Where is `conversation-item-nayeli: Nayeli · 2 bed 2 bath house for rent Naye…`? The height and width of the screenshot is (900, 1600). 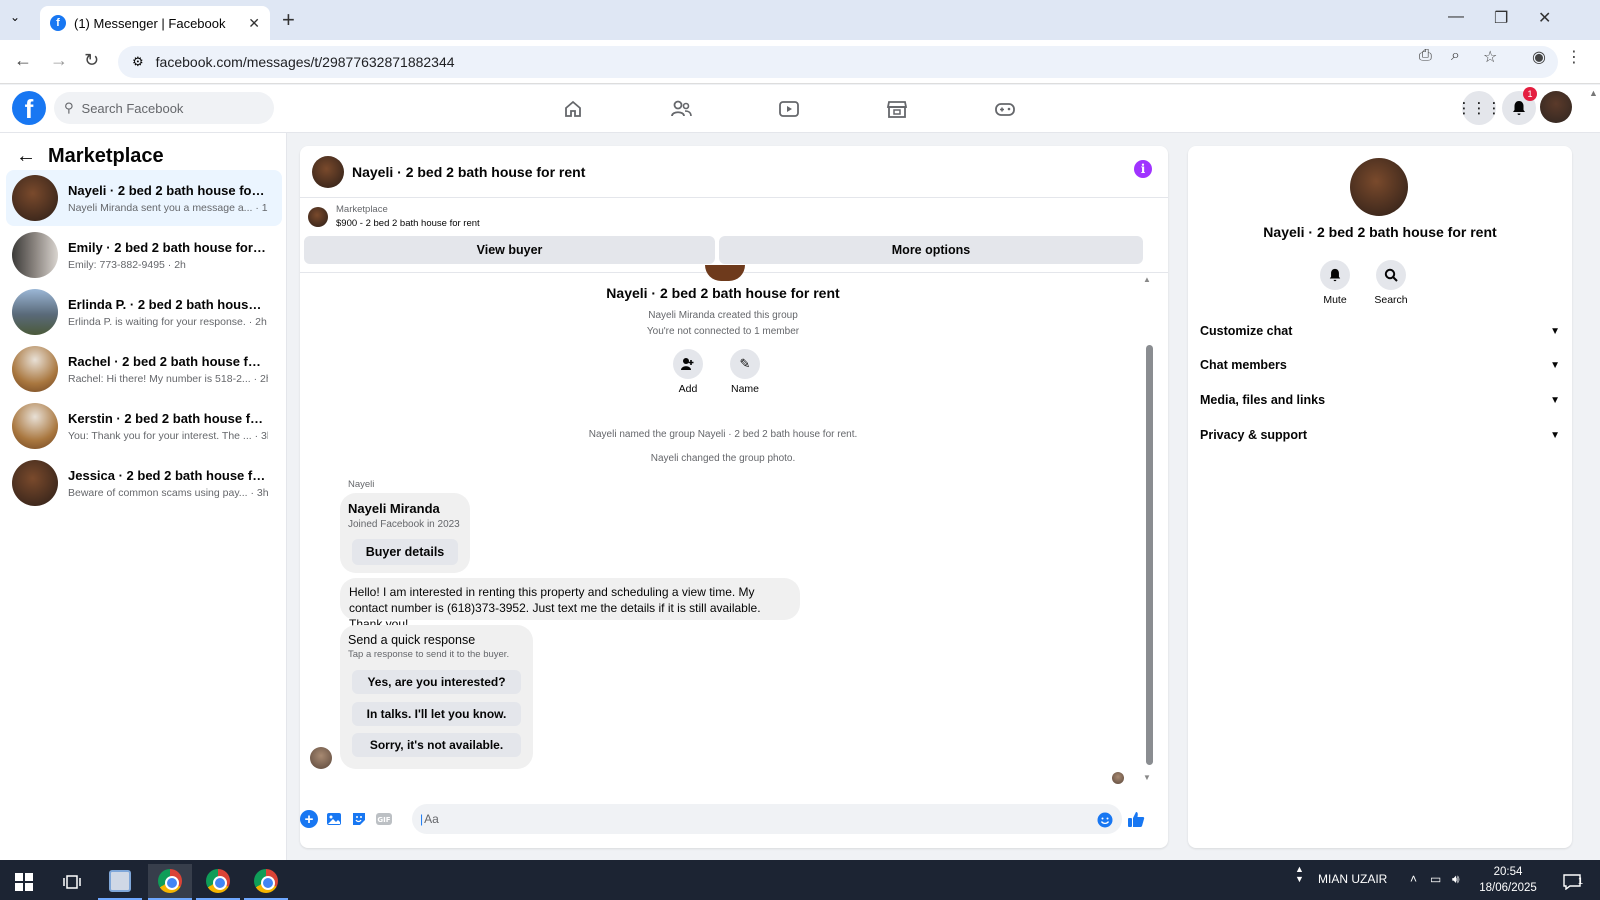 conversation-item-nayeli: Nayeli · 2 bed 2 bath house for rent Naye… is located at coordinates (144, 198).